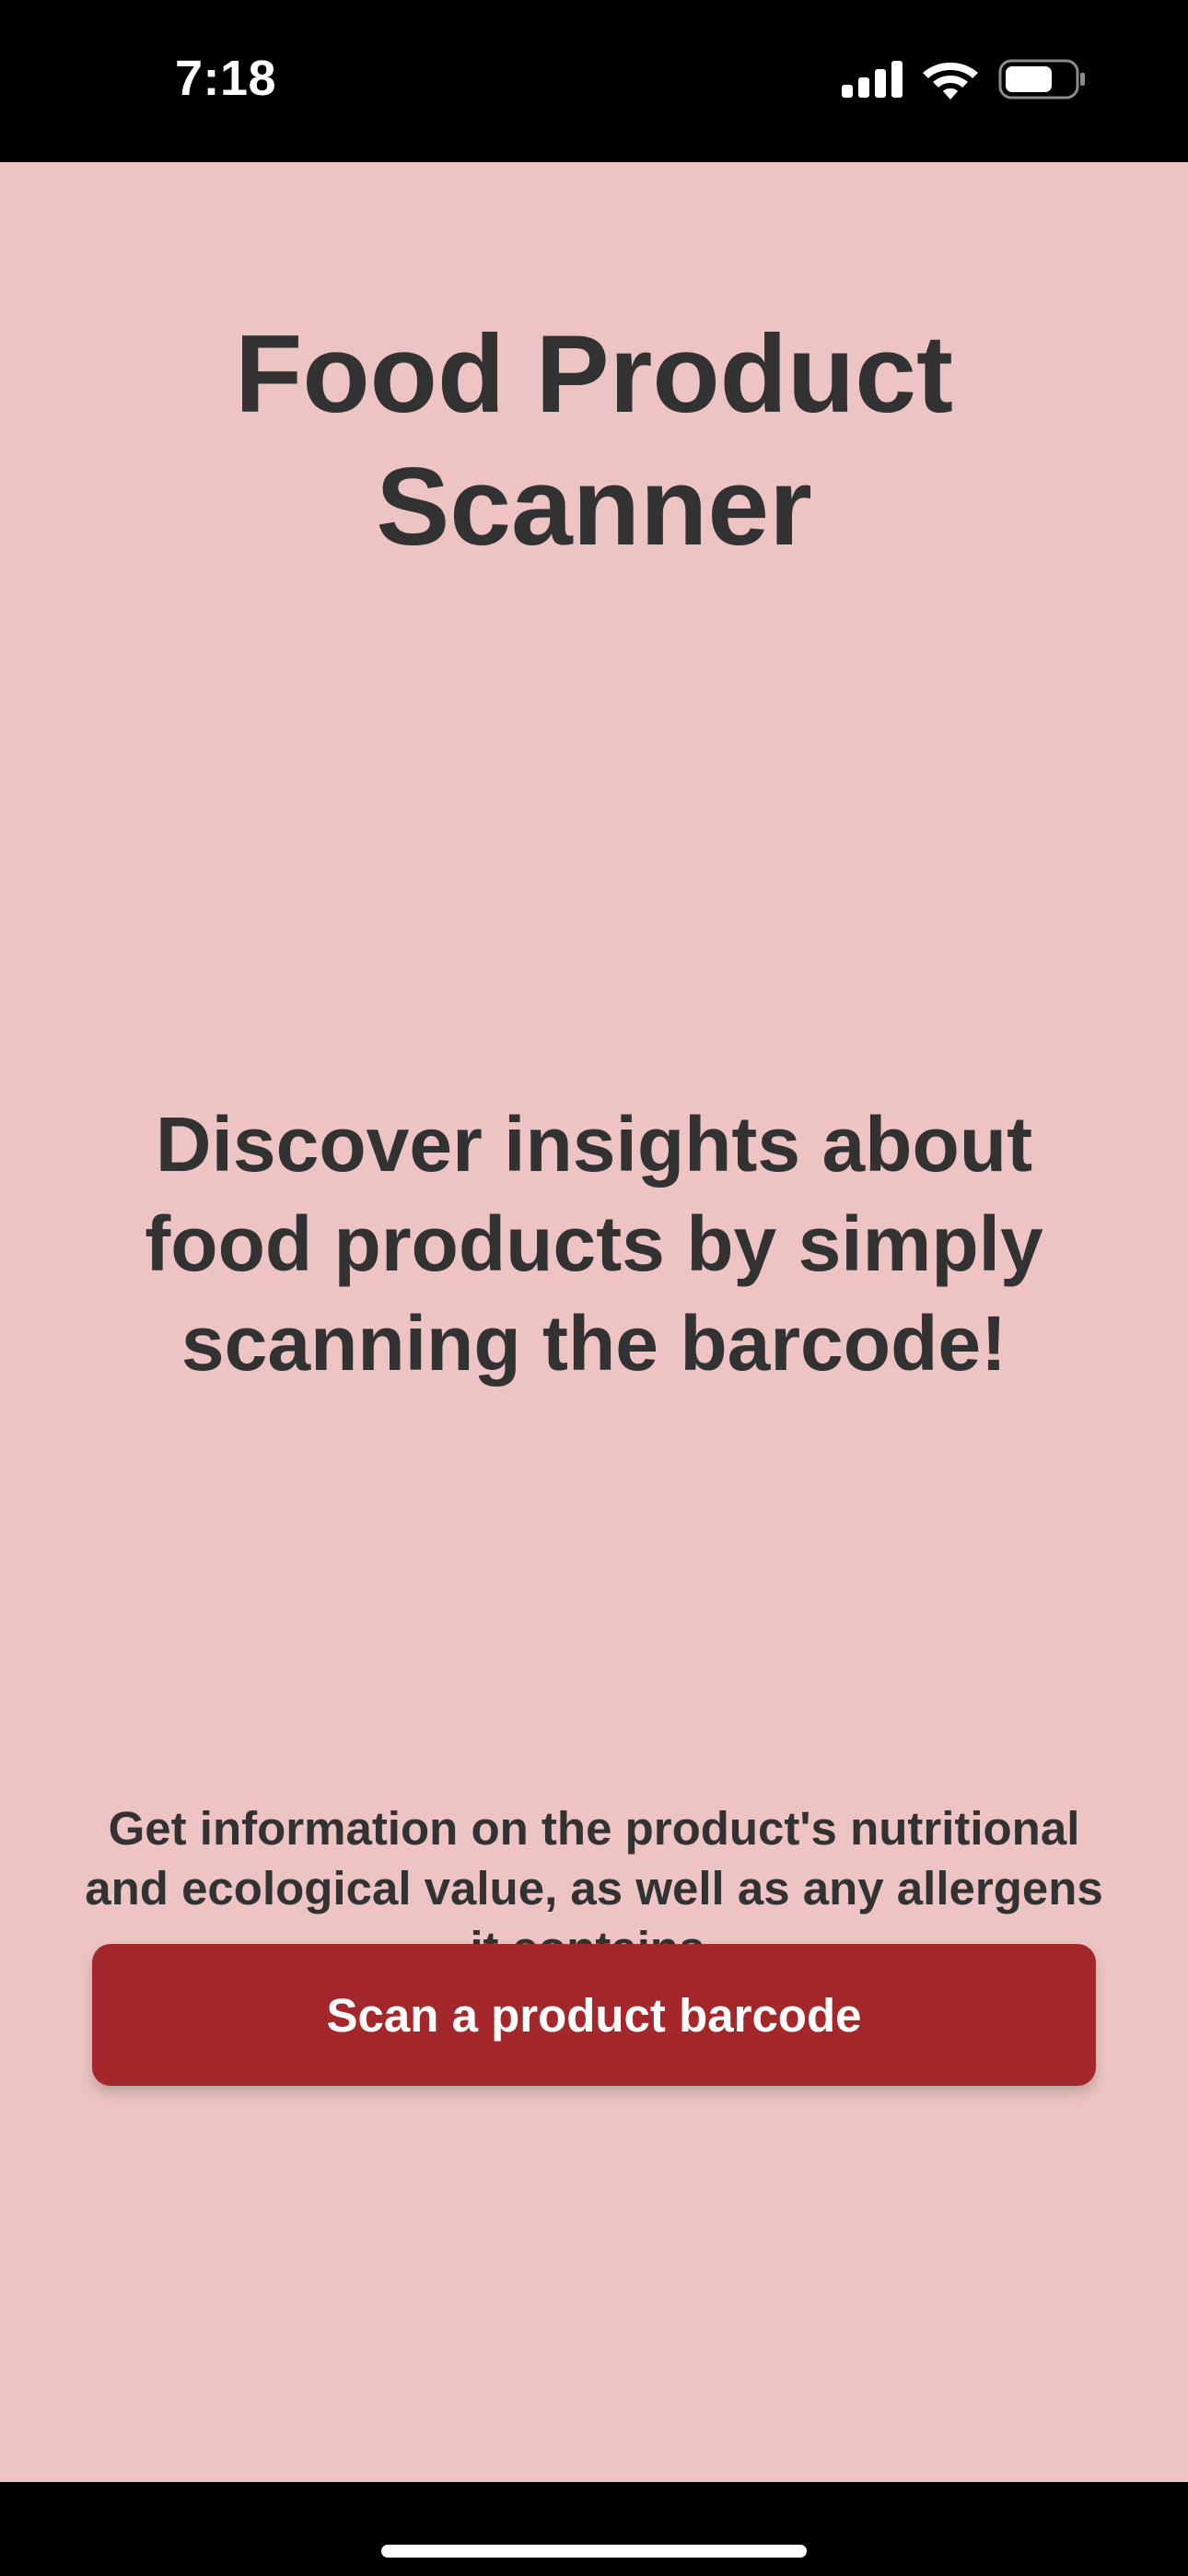 The image size is (1188, 2576). I want to click on scan-barcode-button-label: Scan a product barcode, so click(594, 2015).